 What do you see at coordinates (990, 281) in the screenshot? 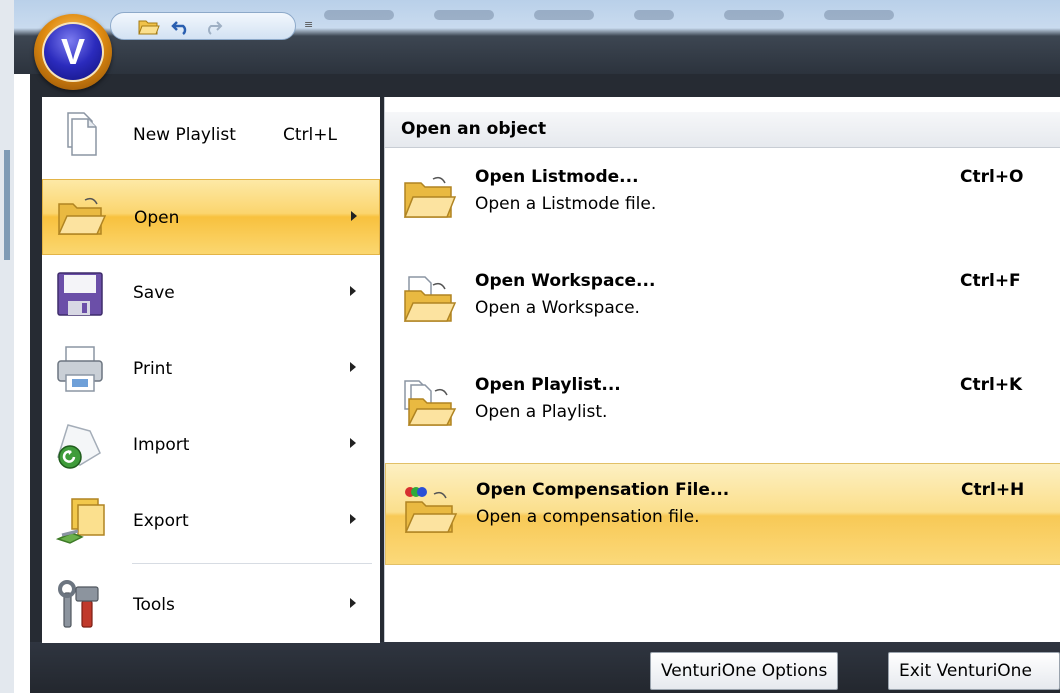
I see `open-item-shortcut: Ctrl+F` at bounding box center [990, 281].